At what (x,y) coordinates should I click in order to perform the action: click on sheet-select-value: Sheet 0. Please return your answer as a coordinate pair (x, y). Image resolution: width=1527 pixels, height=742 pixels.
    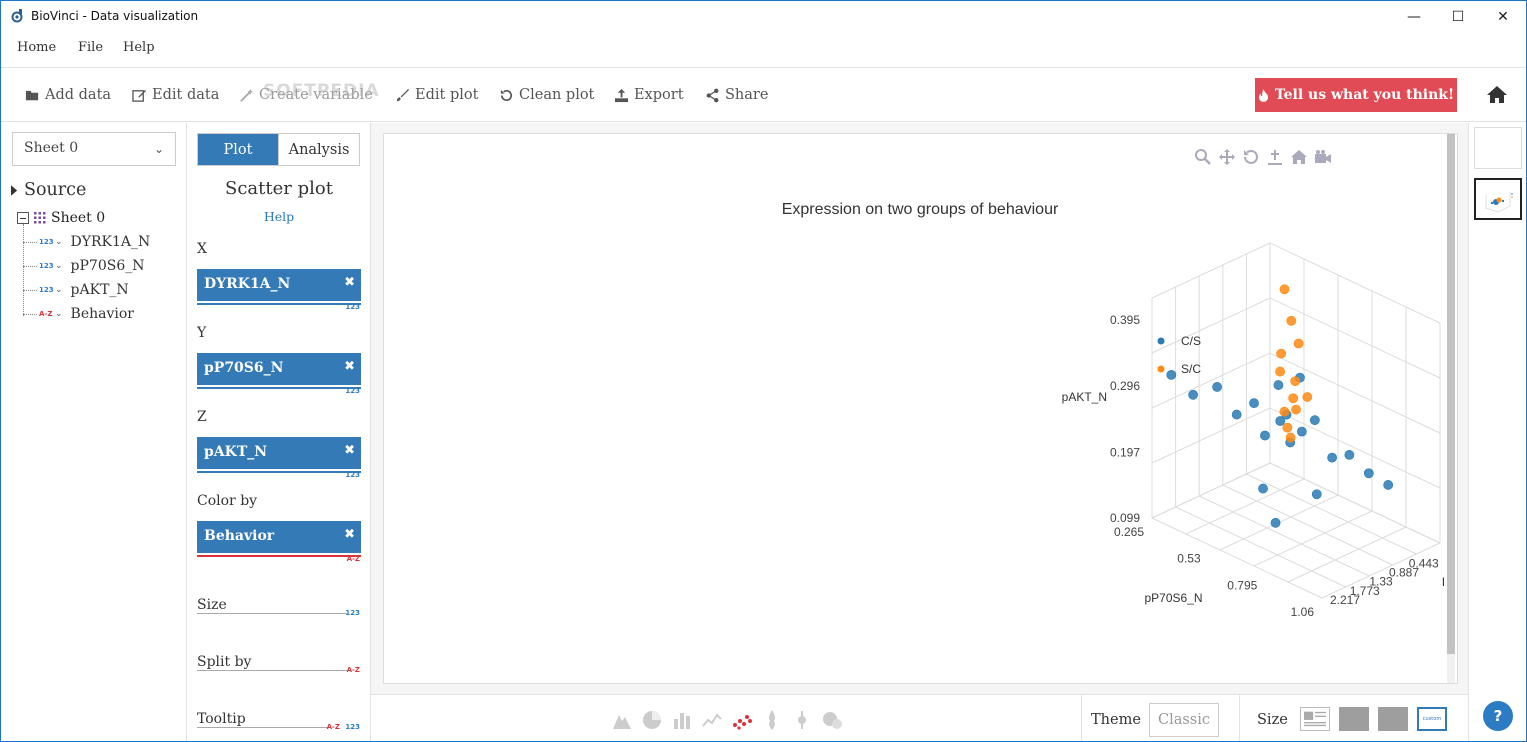
    Looking at the image, I should click on (51, 148).